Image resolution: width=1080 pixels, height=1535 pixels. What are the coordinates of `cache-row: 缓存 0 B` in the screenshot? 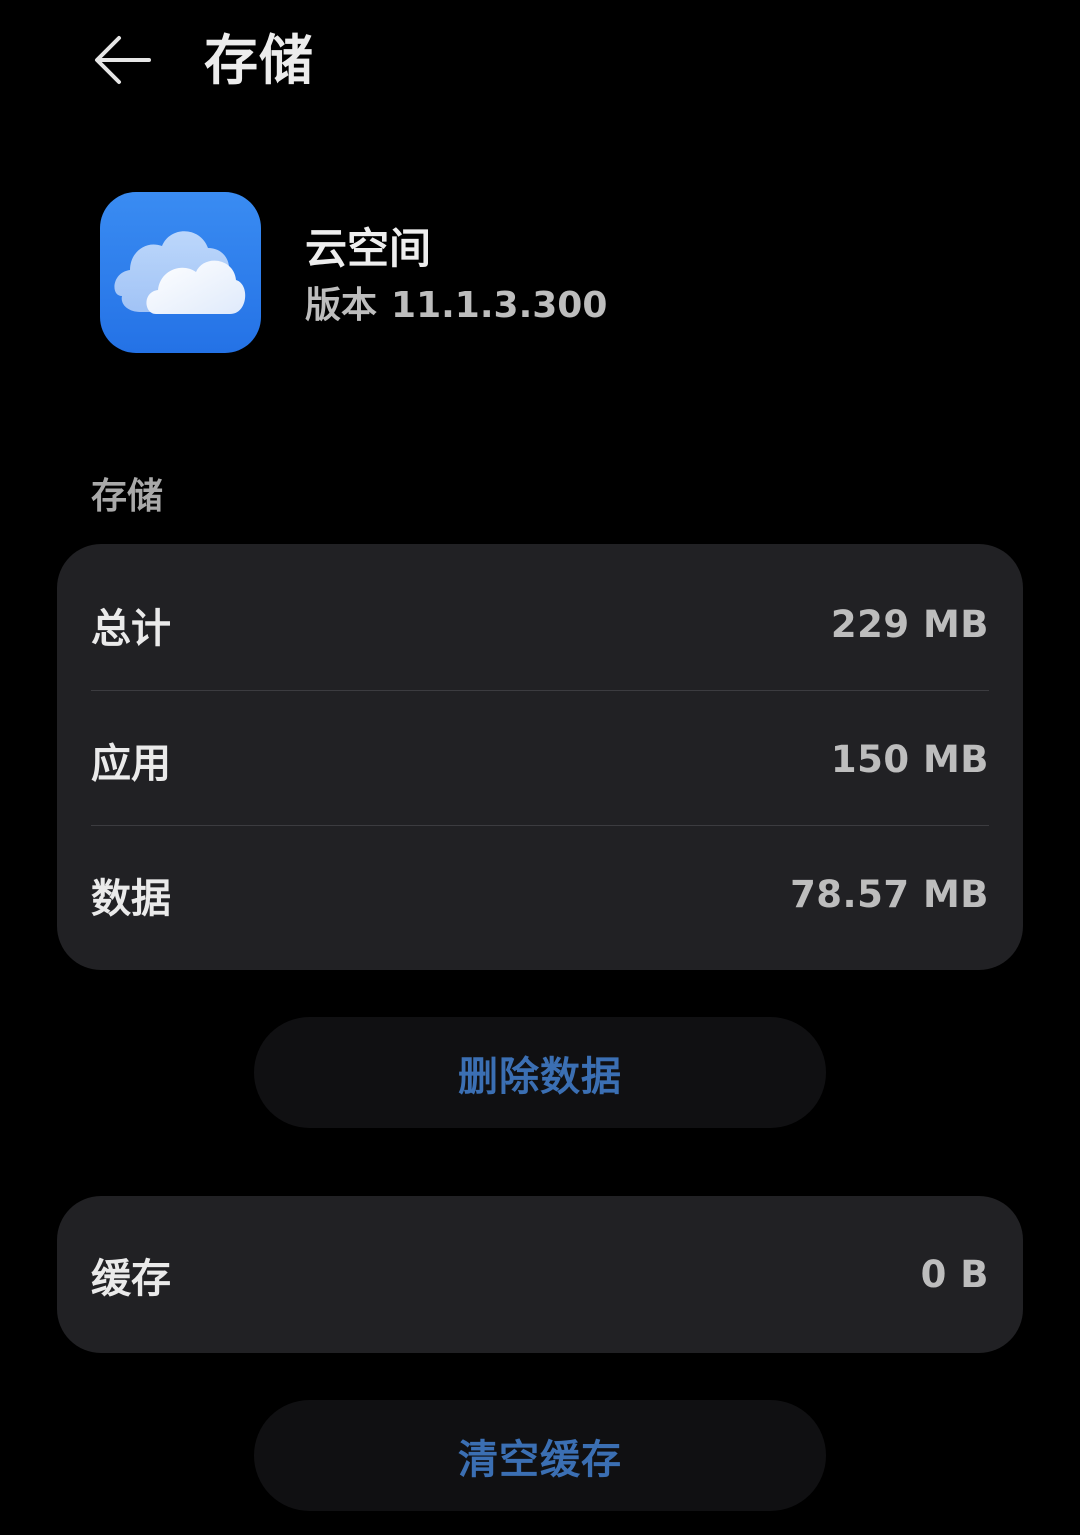 It's located at (540, 1274).